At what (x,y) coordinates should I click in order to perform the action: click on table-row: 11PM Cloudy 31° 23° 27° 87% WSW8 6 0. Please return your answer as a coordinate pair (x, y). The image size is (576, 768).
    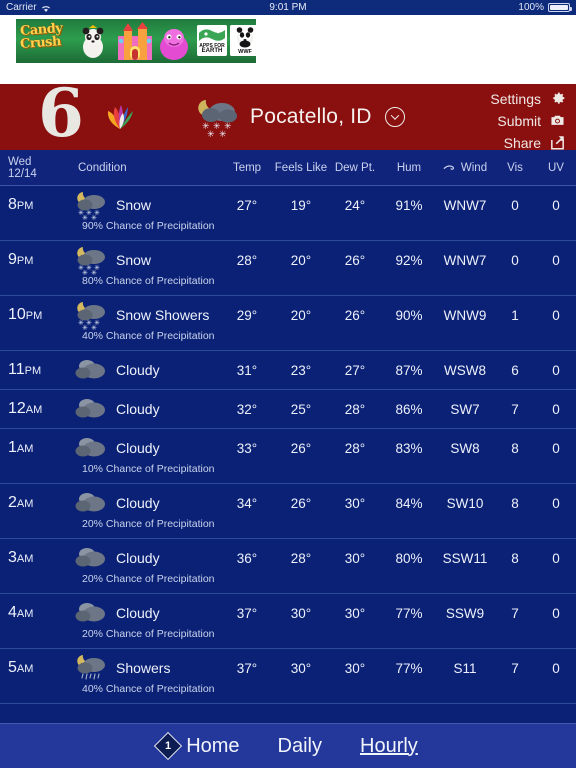
    Looking at the image, I should click on (288, 370).